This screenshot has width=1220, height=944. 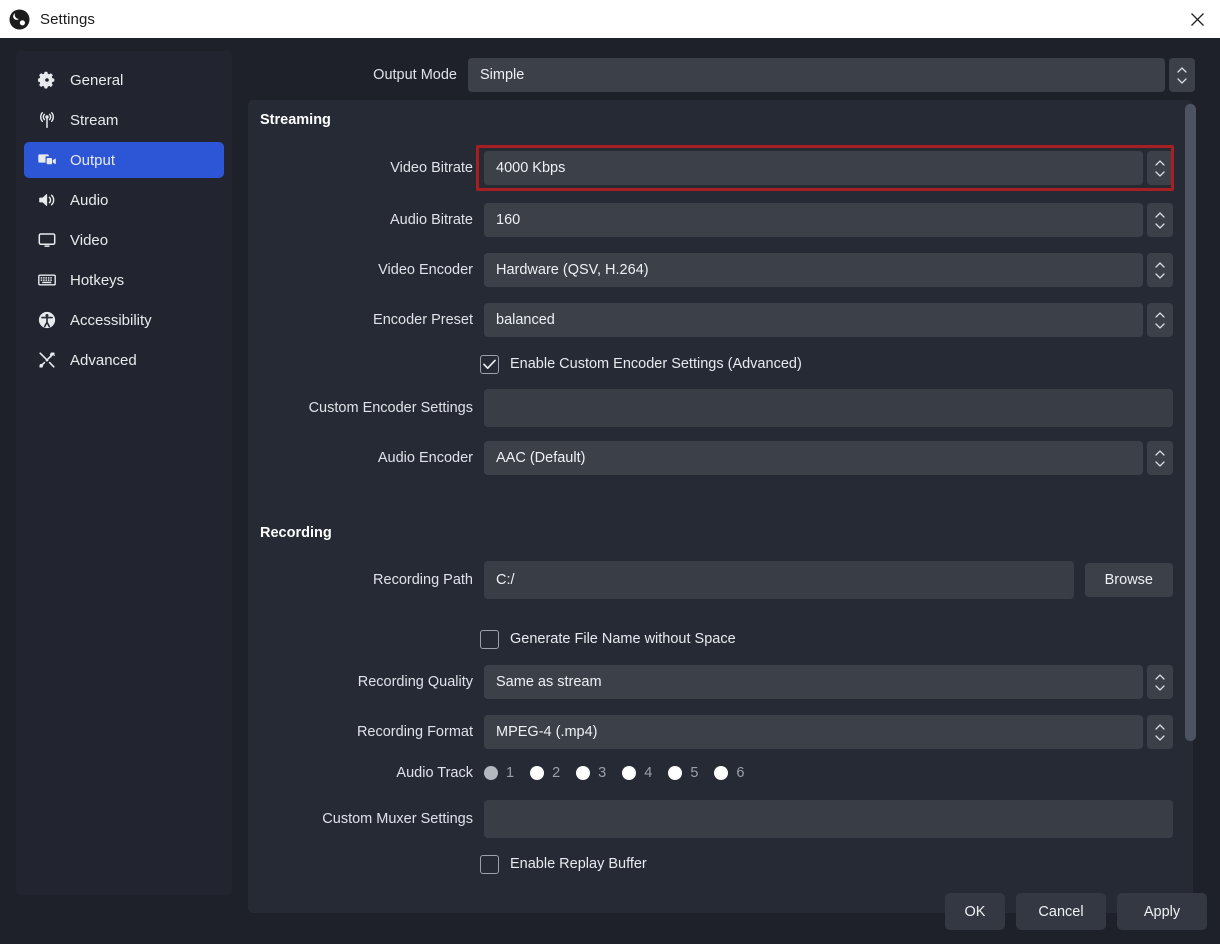 What do you see at coordinates (1160, 320) in the screenshot?
I see `encoder-preset-spinner` at bounding box center [1160, 320].